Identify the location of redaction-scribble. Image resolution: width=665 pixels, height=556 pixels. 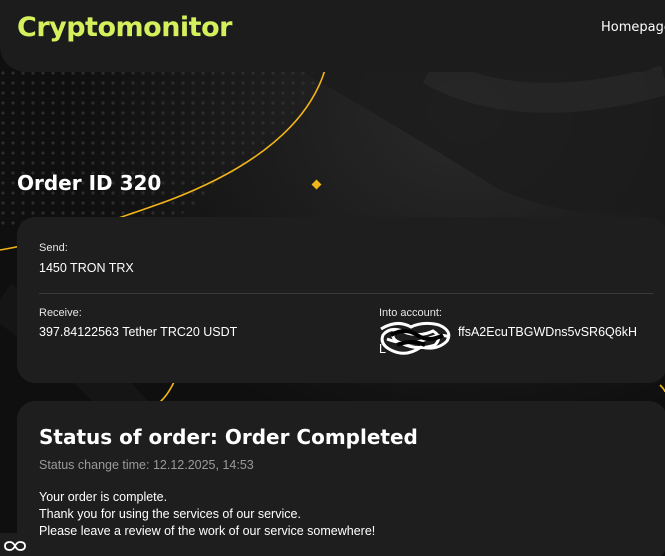
(415, 338).